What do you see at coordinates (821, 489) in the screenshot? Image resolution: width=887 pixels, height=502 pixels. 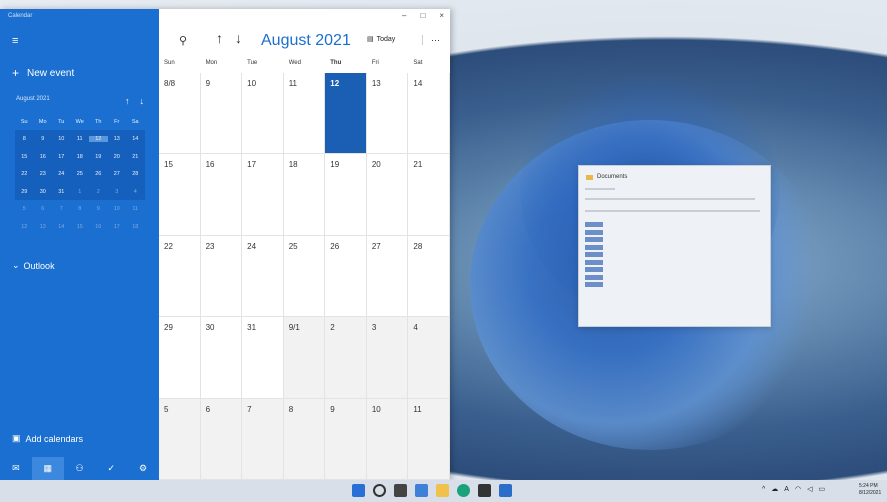 I see `battery-icon: ▭` at bounding box center [821, 489].